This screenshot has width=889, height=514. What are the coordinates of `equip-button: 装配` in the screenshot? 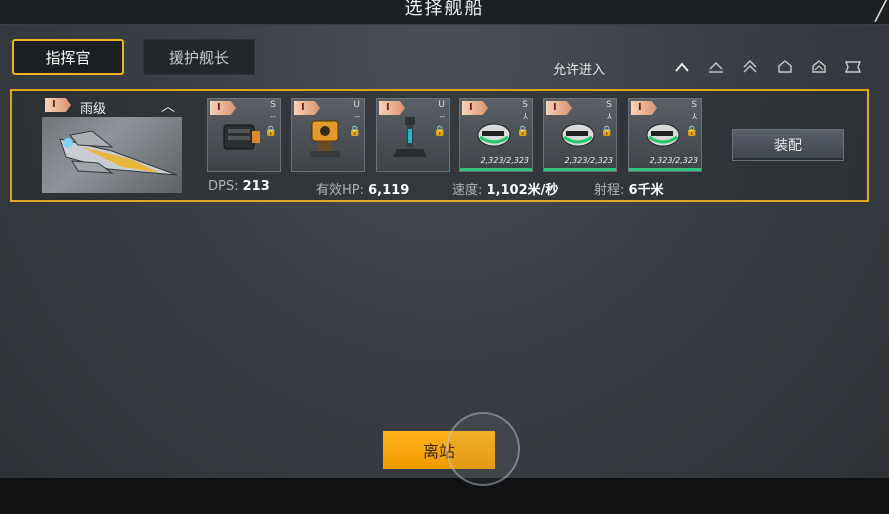 It's located at (788, 145).